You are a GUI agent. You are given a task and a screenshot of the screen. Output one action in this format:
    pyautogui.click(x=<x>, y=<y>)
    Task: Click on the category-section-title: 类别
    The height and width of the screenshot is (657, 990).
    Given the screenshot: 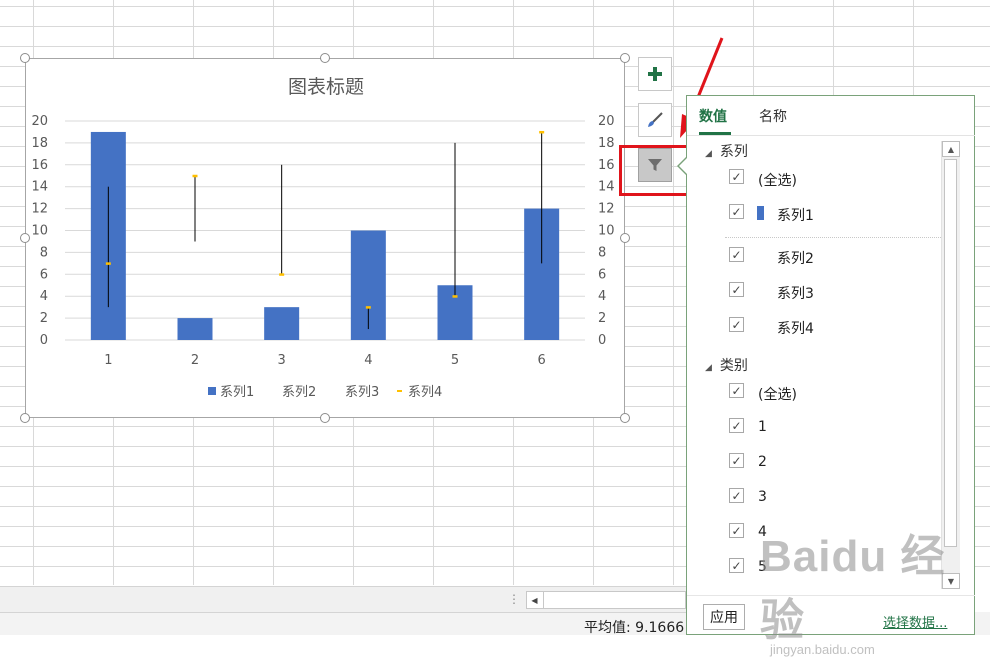 What is the action you would take?
    pyautogui.click(x=733, y=366)
    